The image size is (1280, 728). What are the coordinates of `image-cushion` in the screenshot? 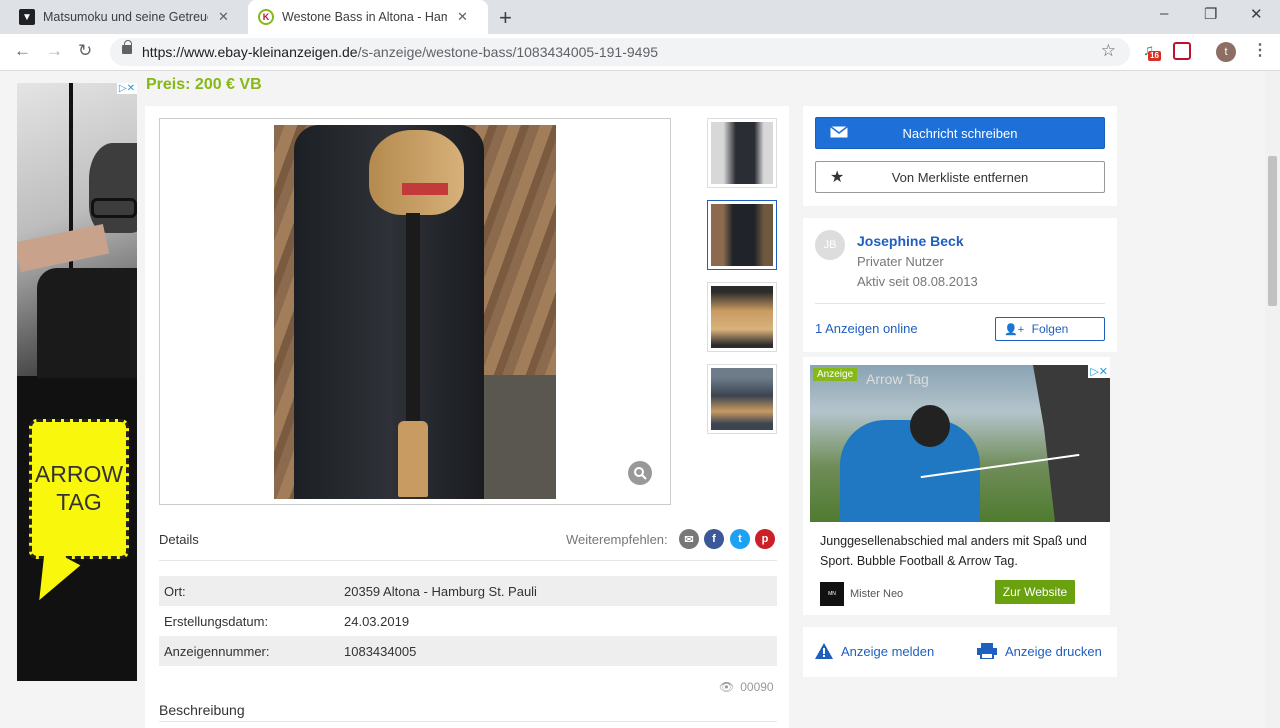 It's located at (515, 437).